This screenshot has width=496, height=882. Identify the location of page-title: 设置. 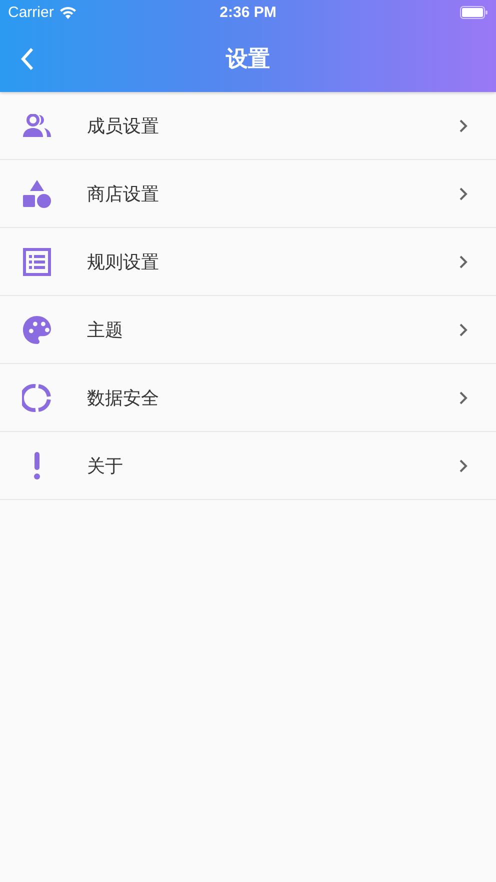
(248, 58).